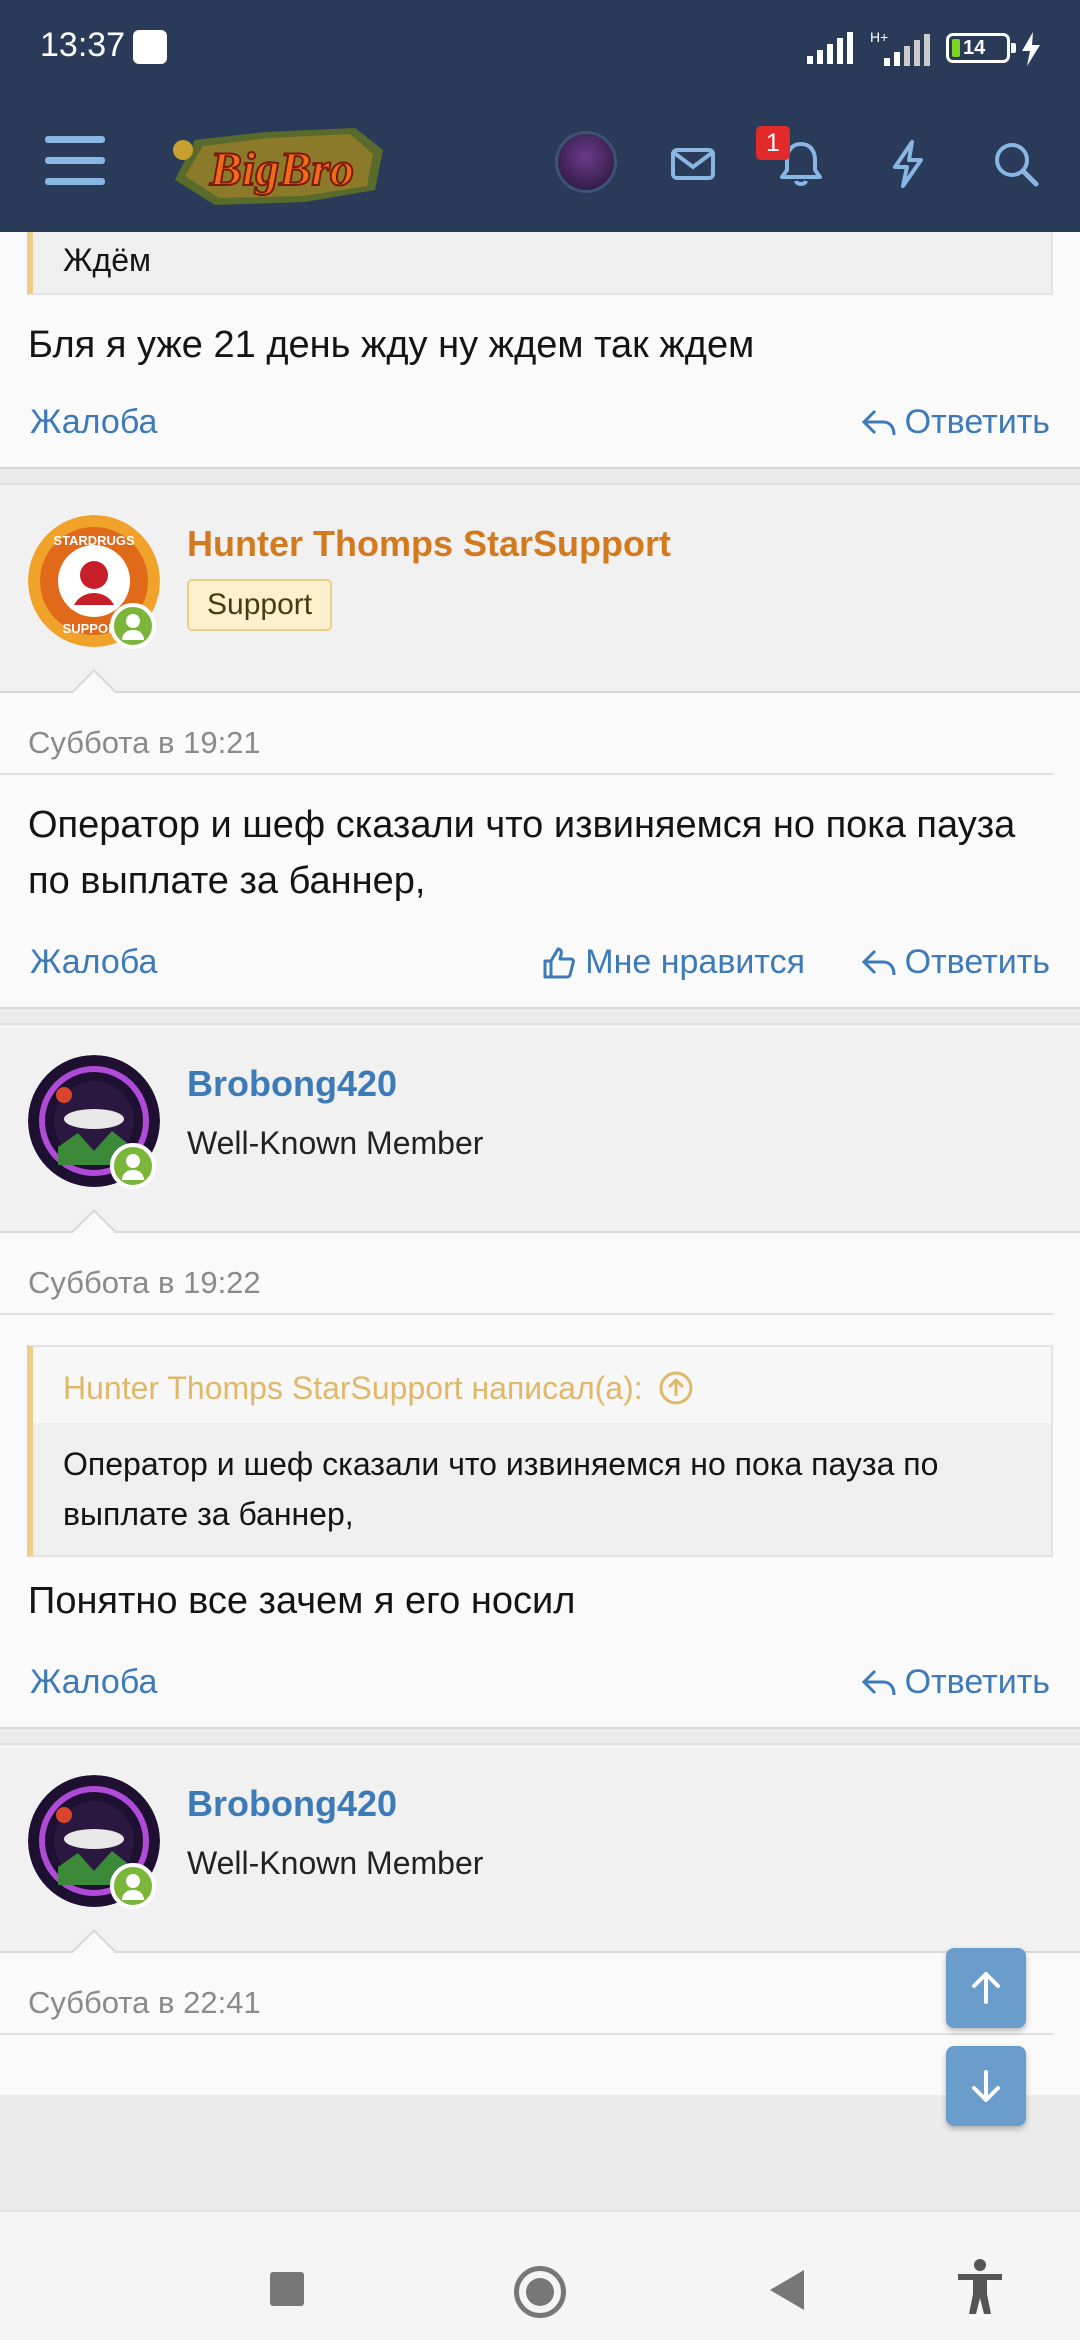  I want to click on post-date: Суббота в 22:41, so click(526, 1994).